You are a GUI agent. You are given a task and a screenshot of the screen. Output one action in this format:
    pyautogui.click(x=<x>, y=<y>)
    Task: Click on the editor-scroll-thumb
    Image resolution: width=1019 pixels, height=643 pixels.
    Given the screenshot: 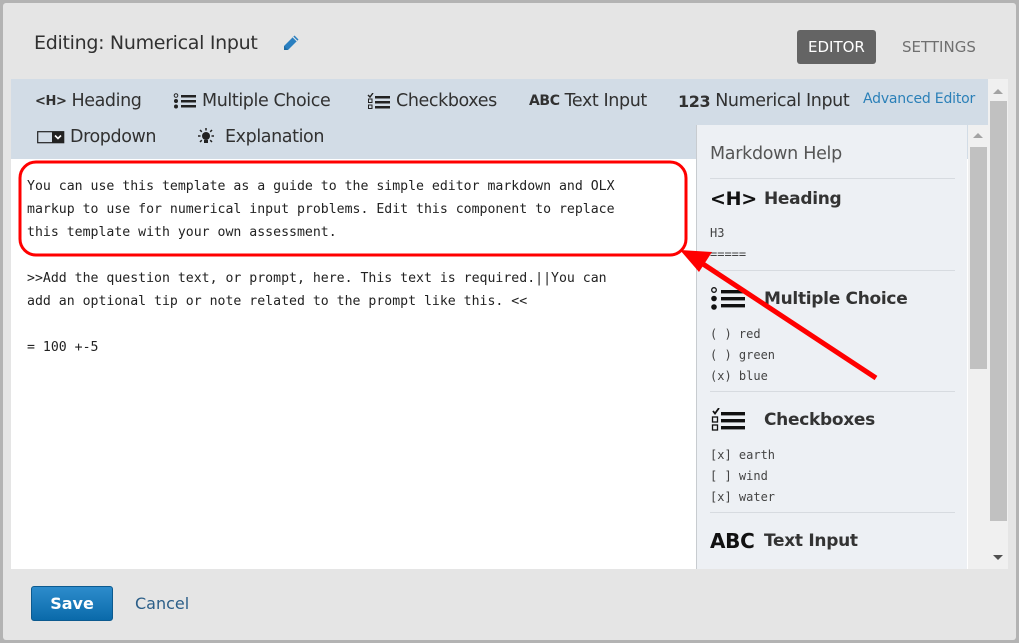 What is the action you would take?
    pyautogui.click(x=998, y=311)
    